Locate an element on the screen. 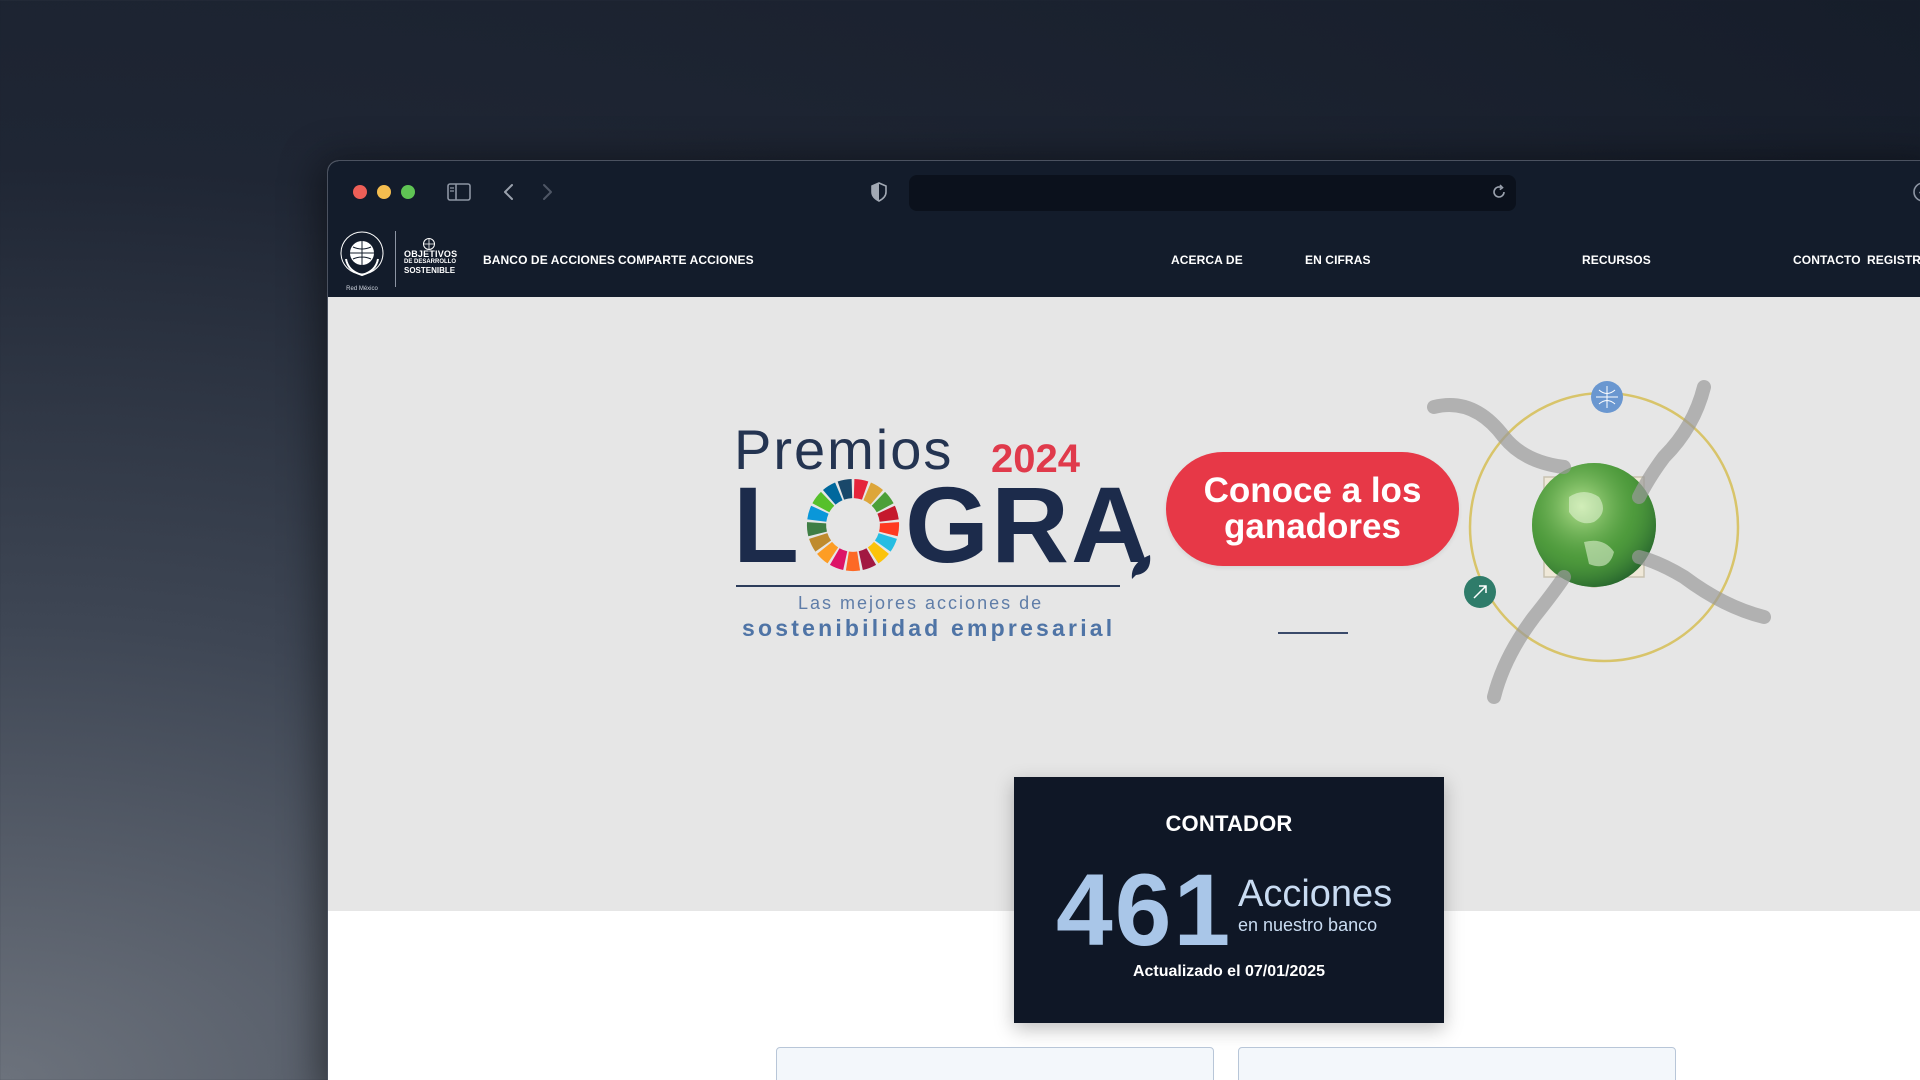 The image size is (1920, 1080). logra-letters-gra: GRA is located at coordinates (1027, 524).